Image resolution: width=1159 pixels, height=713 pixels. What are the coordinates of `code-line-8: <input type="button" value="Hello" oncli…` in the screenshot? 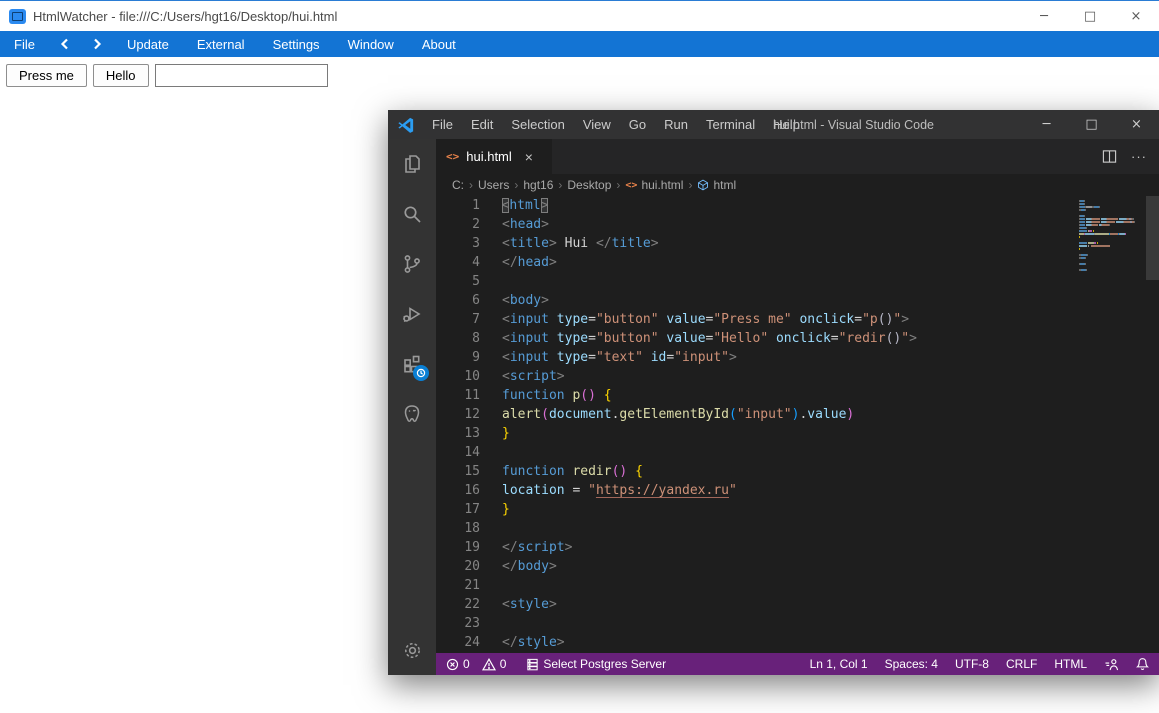 It's located at (830, 340).